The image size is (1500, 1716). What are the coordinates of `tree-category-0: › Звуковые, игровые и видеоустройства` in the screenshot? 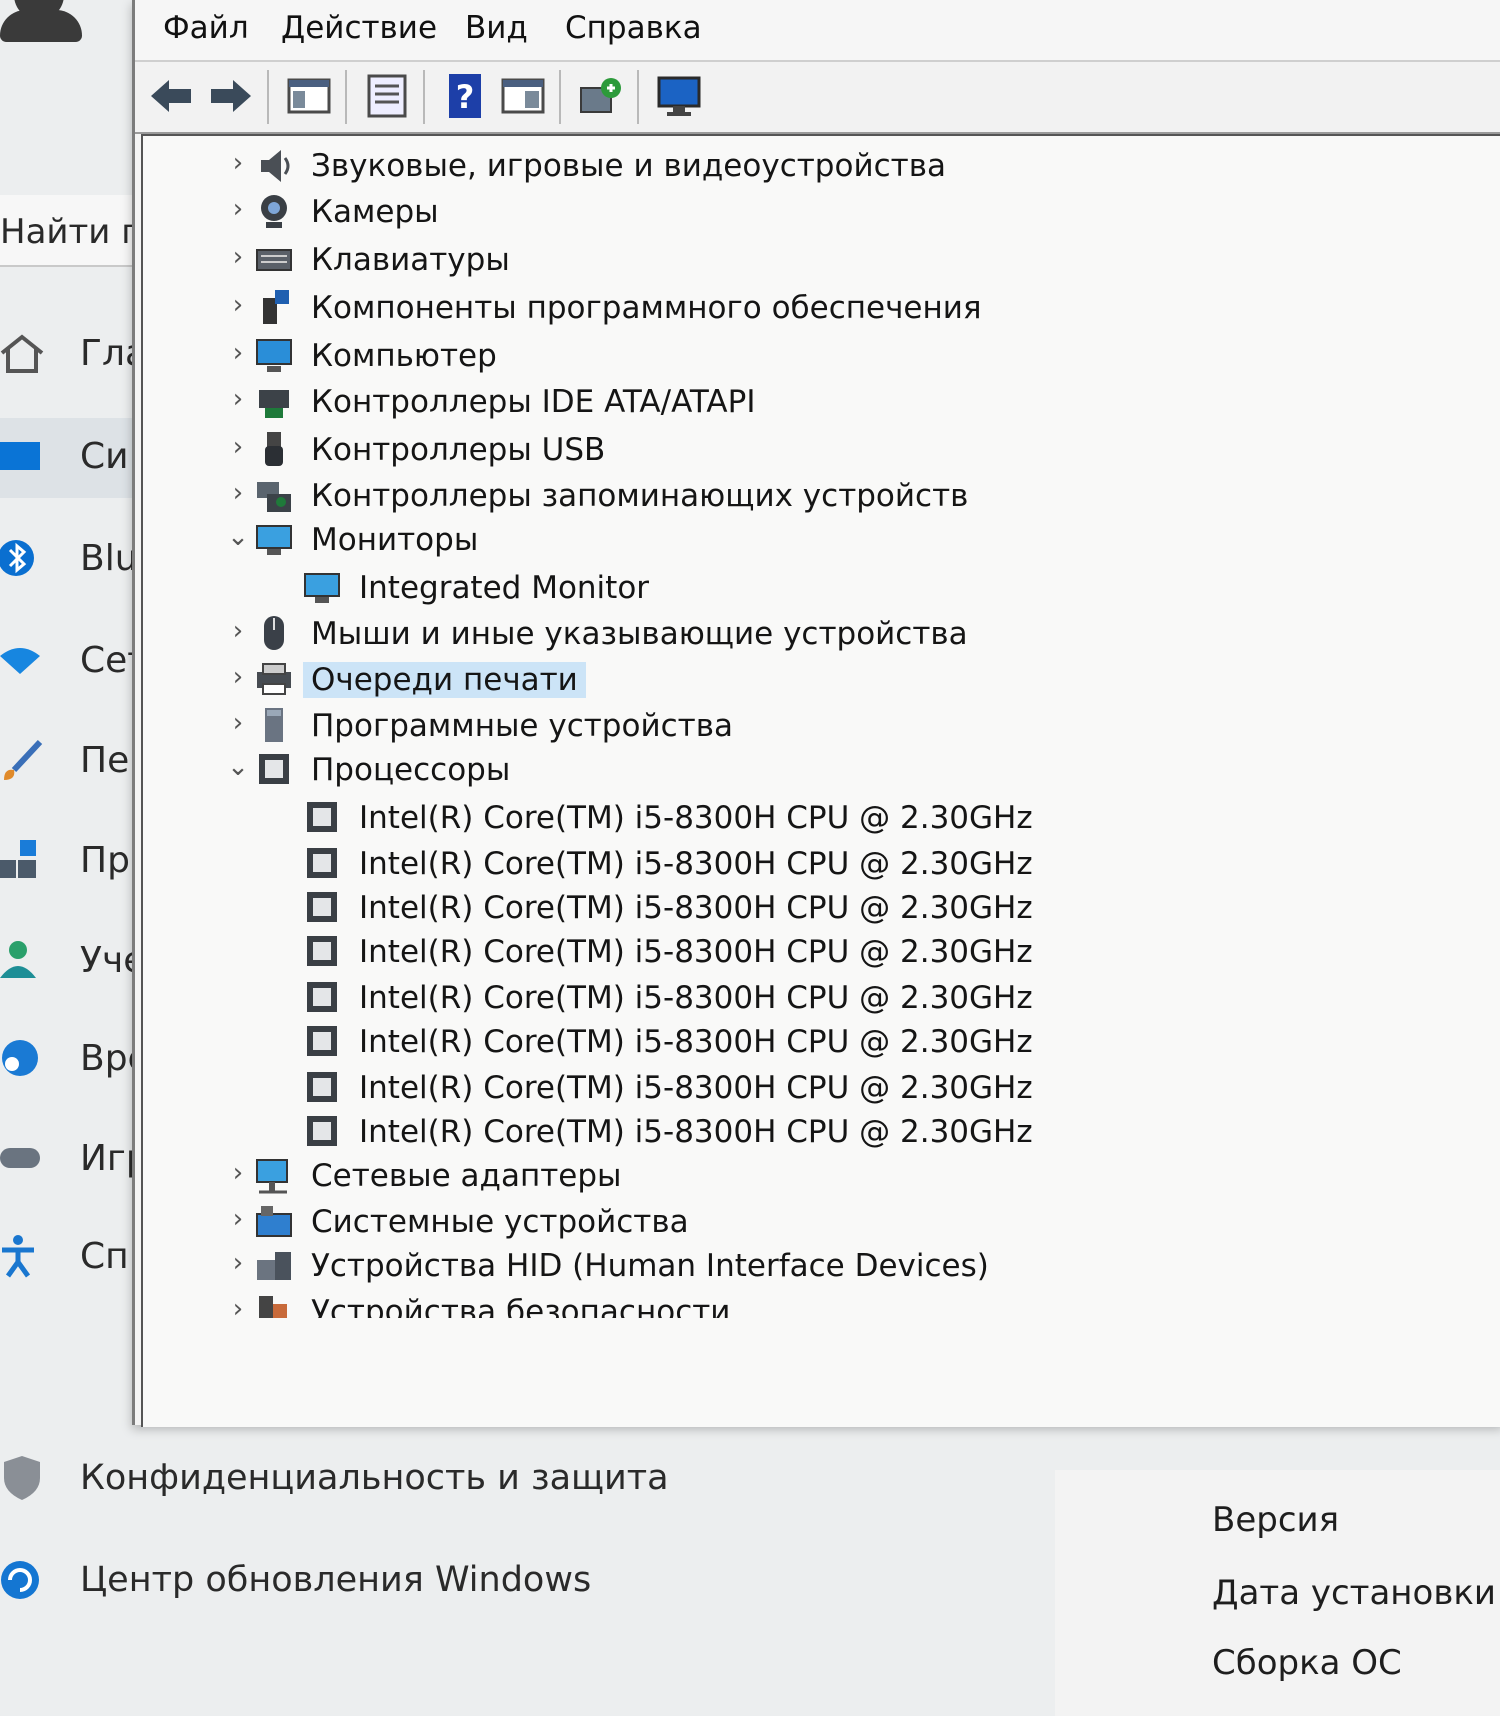 It's located at (793, 166).